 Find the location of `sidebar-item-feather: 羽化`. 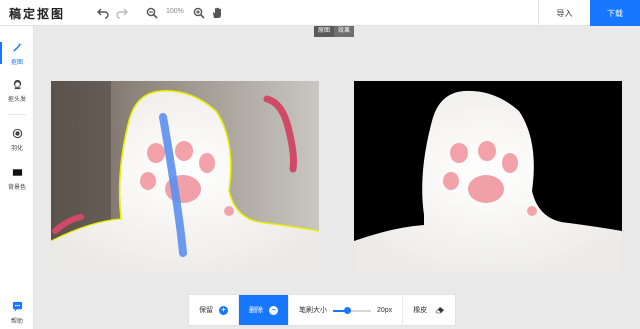

sidebar-item-feather: 羽化 is located at coordinates (17, 139).